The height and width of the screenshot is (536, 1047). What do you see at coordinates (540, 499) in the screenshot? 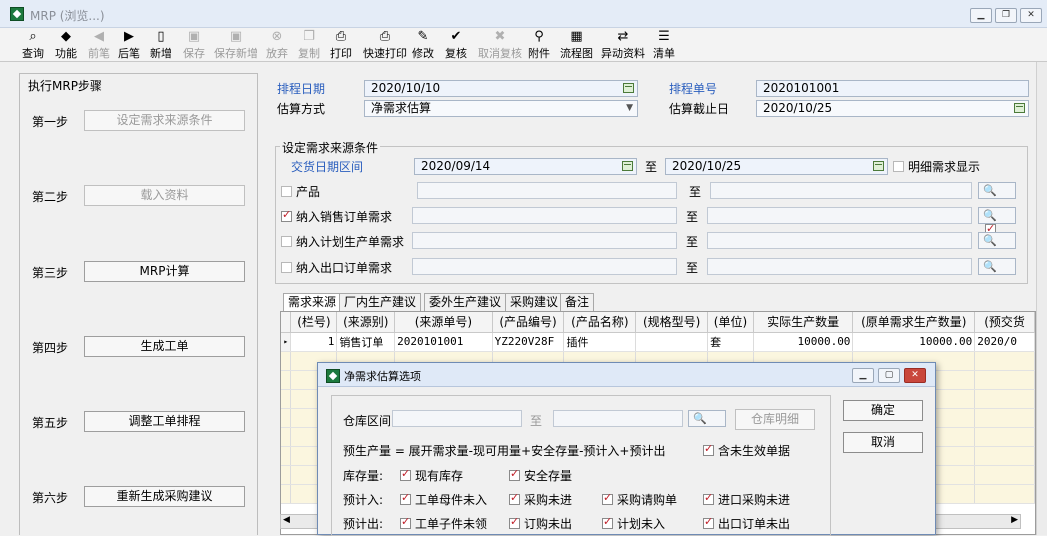
I see `purchase-not-in-checkbox: 采购未进` at bounding box center [540, 499].